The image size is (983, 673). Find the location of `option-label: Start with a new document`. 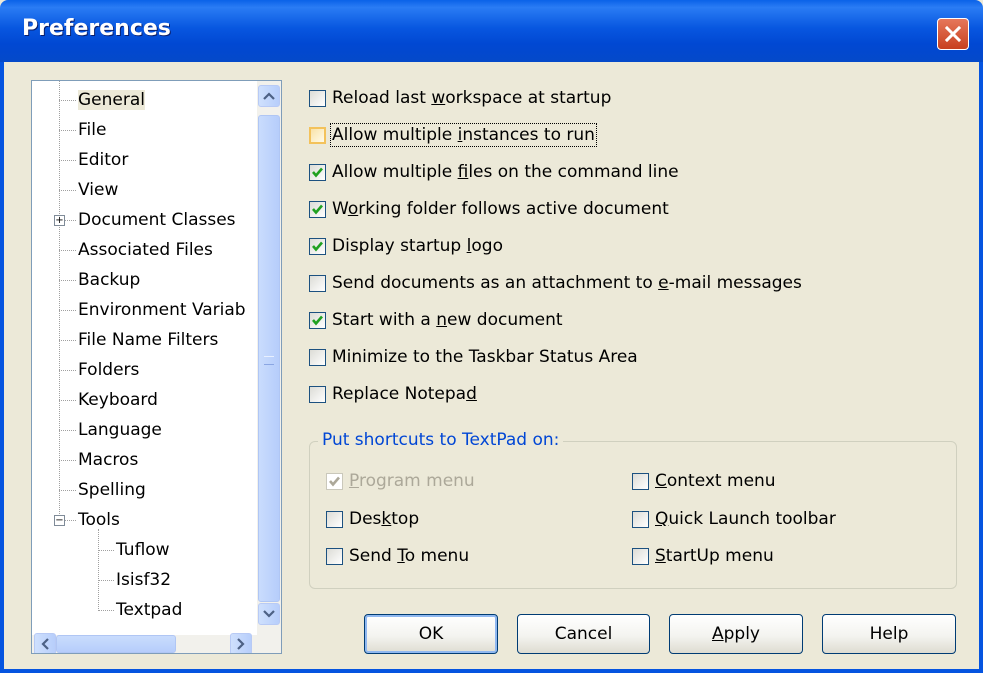

option-label: Start with a new document is located at coordinates (447, 320).